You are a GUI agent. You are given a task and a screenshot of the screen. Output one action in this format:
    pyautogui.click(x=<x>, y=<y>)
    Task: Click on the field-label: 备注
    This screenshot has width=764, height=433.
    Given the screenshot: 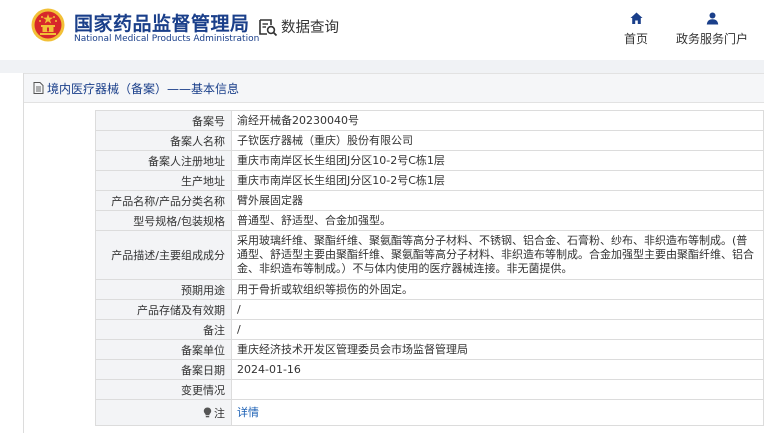 What is the action you would take?
    pyautogui.click(x=163, y=329)
    